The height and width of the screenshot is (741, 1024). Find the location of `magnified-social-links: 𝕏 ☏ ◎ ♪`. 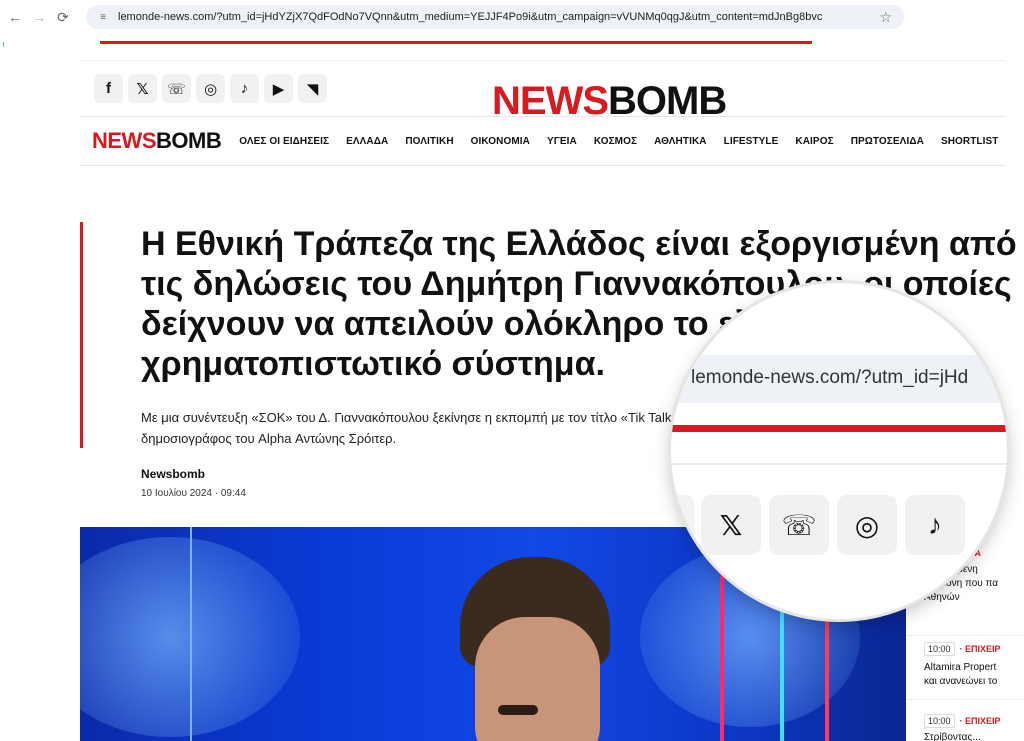

magnified-social-links: 𝕏 ☏ ◎ ♪ is located at coordinates (833, 525).